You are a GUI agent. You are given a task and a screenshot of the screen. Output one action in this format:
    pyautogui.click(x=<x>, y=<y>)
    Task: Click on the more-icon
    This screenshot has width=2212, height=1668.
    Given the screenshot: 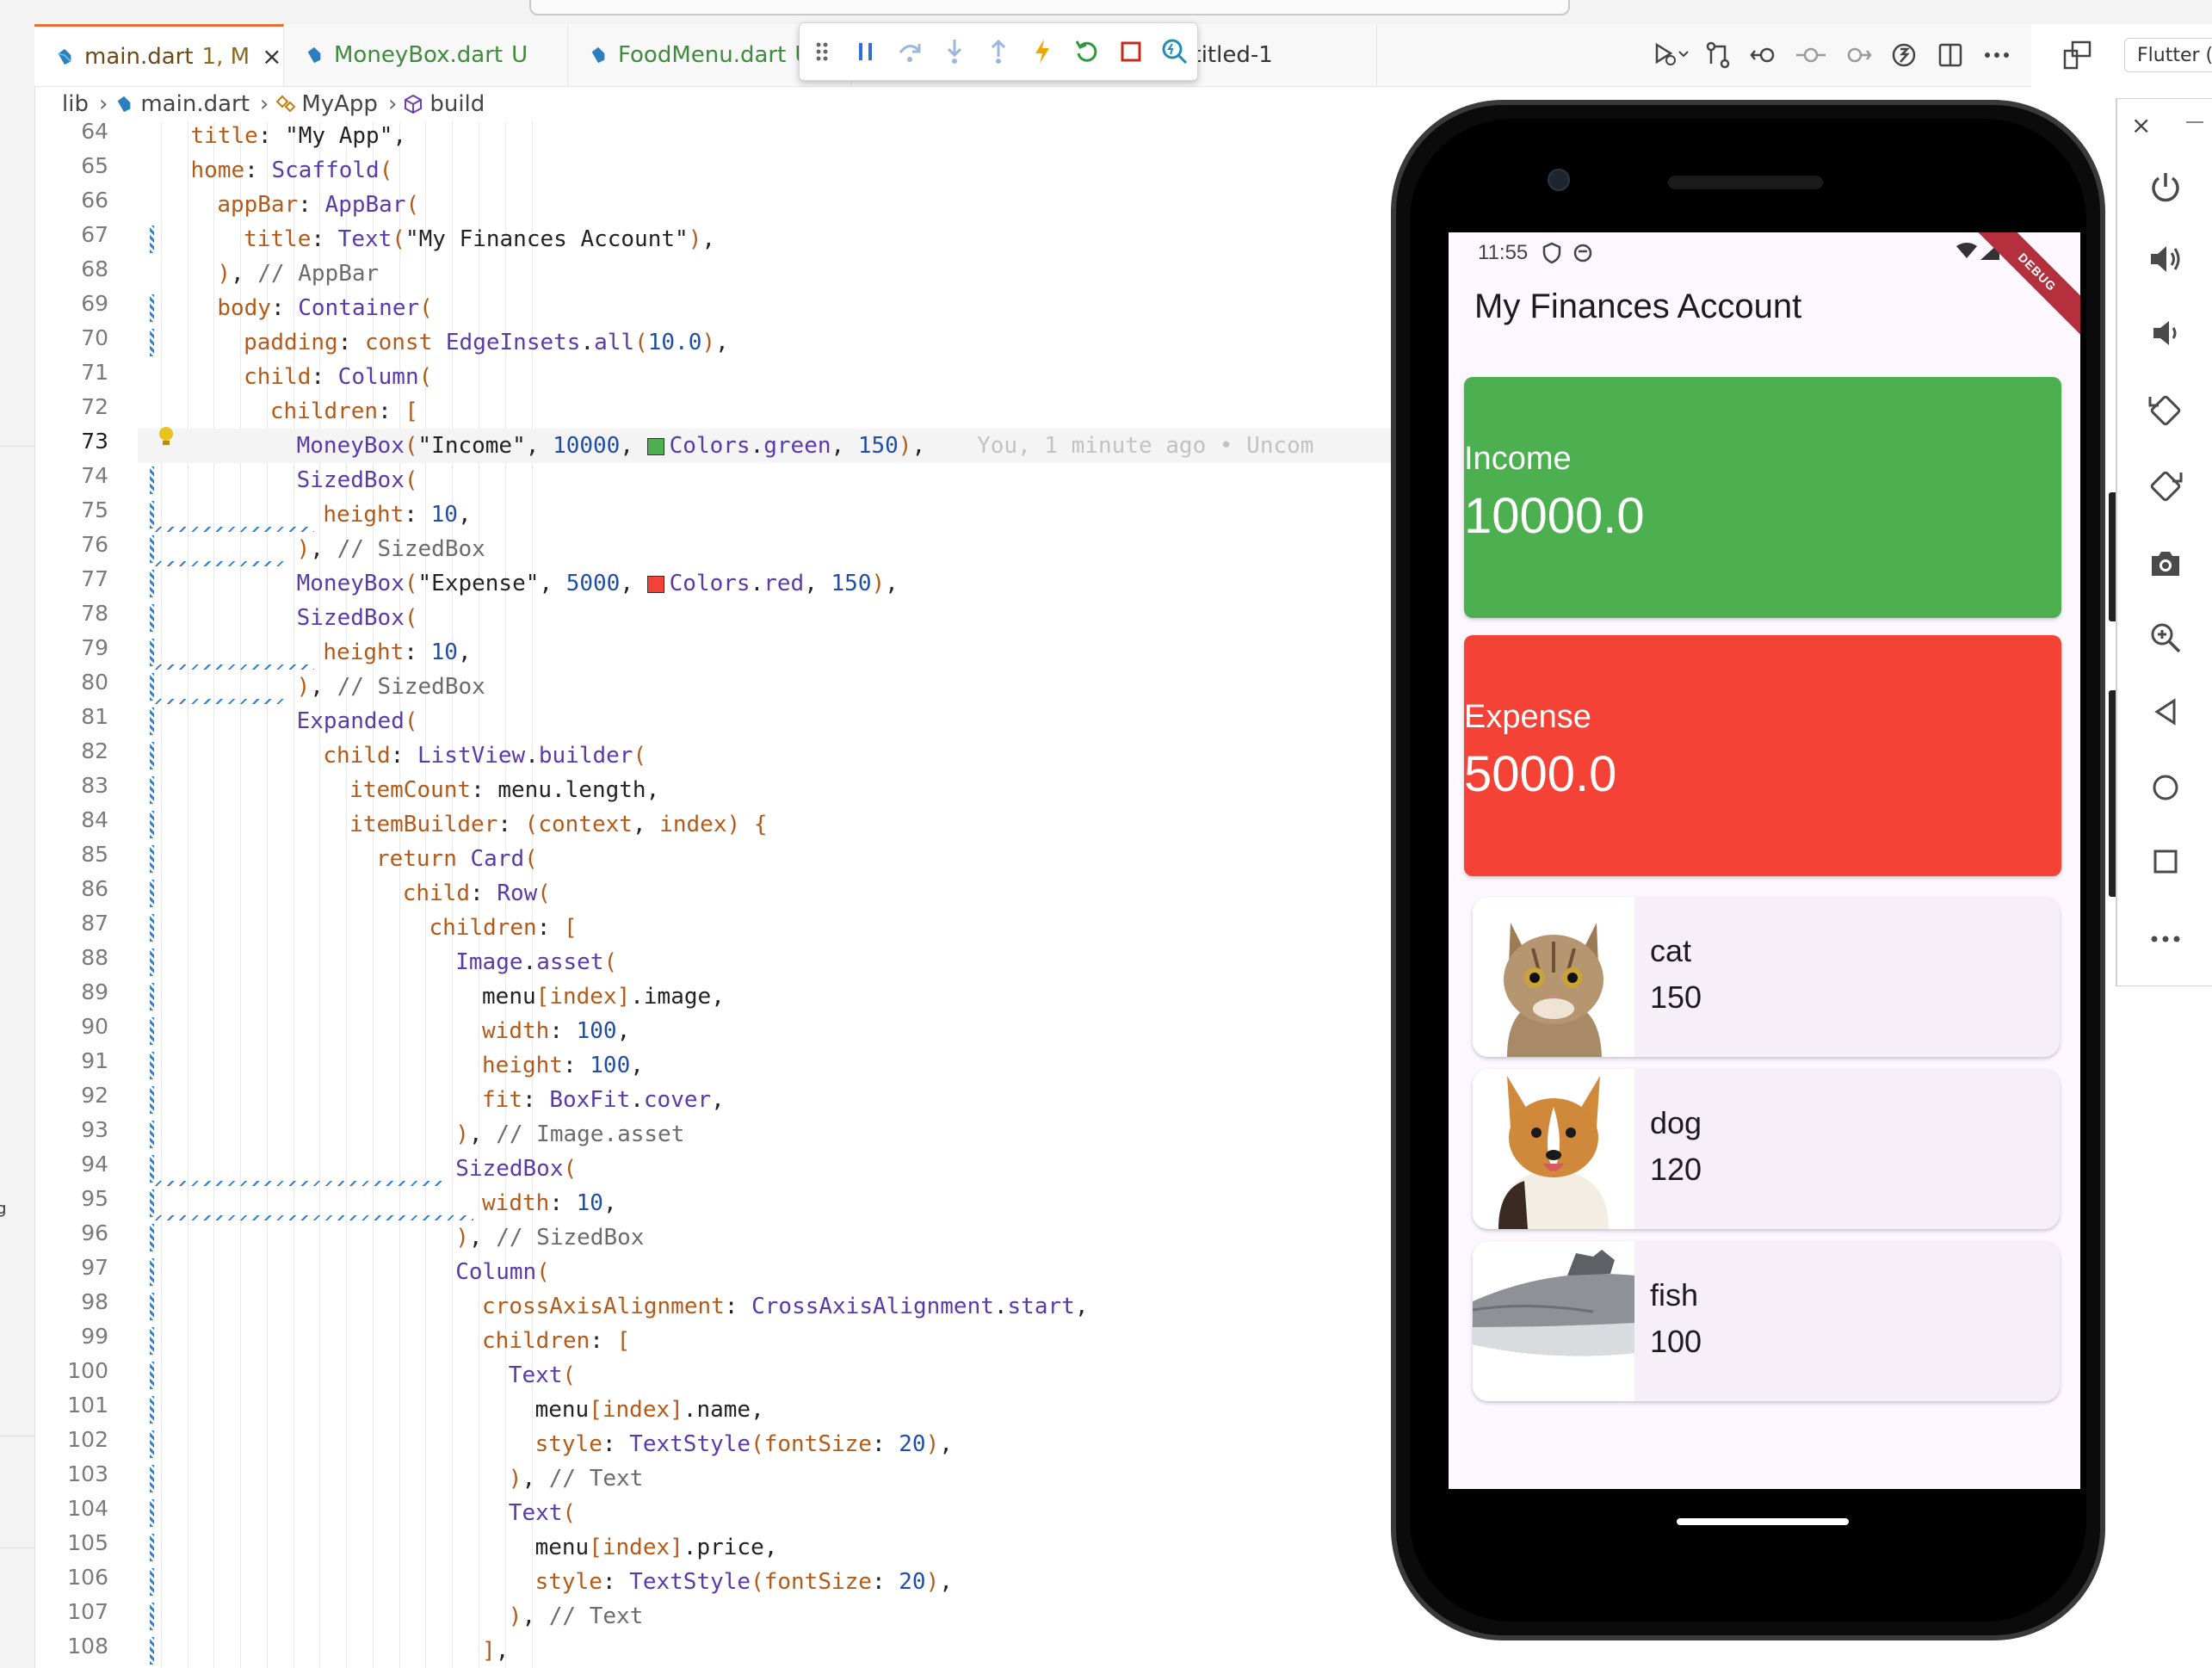 What is the action you would take?
    pyautogui.click(x=2166, y=939)
    